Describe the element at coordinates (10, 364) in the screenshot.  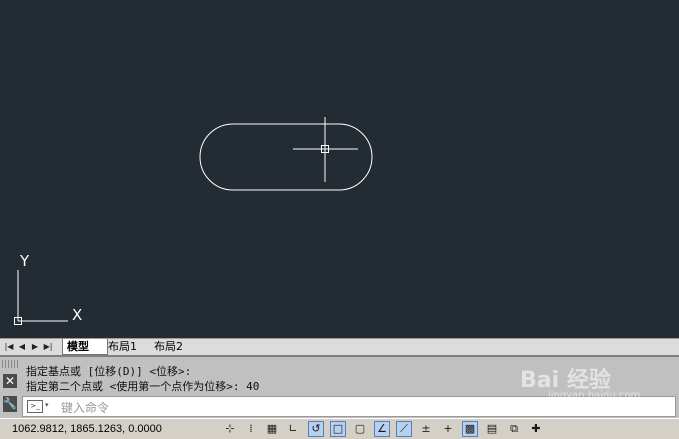
I see `drag-grip-icon` at that location.